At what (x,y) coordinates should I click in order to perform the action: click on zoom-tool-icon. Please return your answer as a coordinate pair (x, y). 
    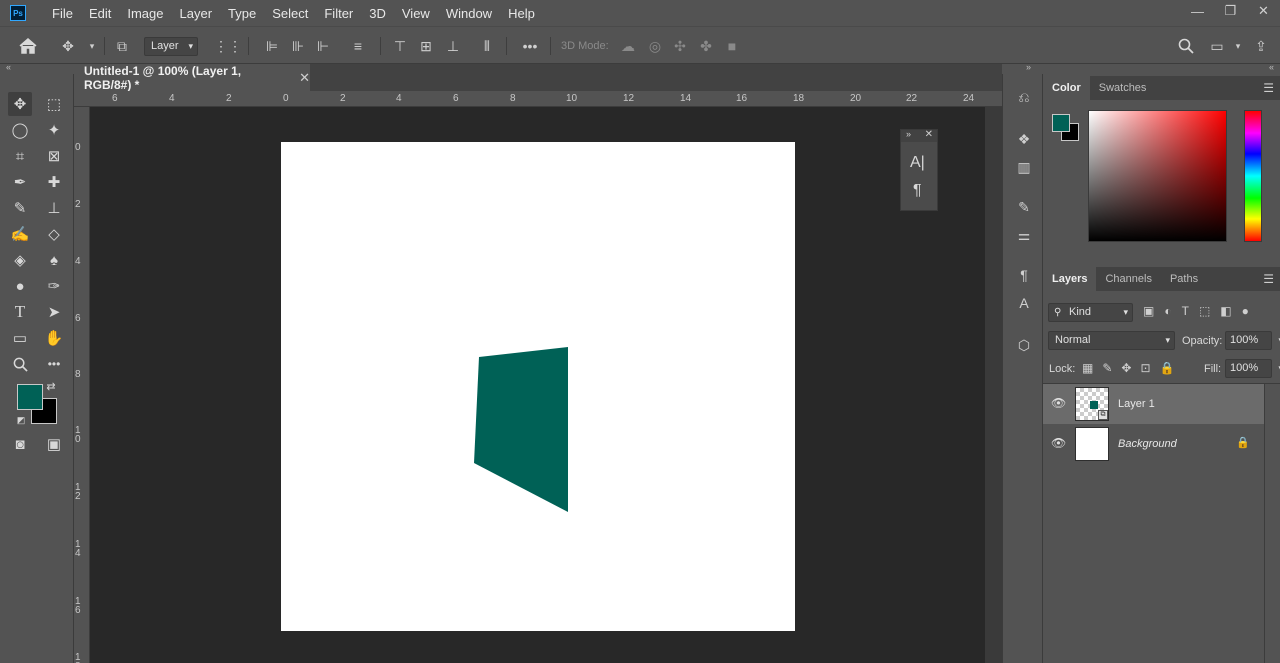
    Looking at the image, I should click on (20, 364).